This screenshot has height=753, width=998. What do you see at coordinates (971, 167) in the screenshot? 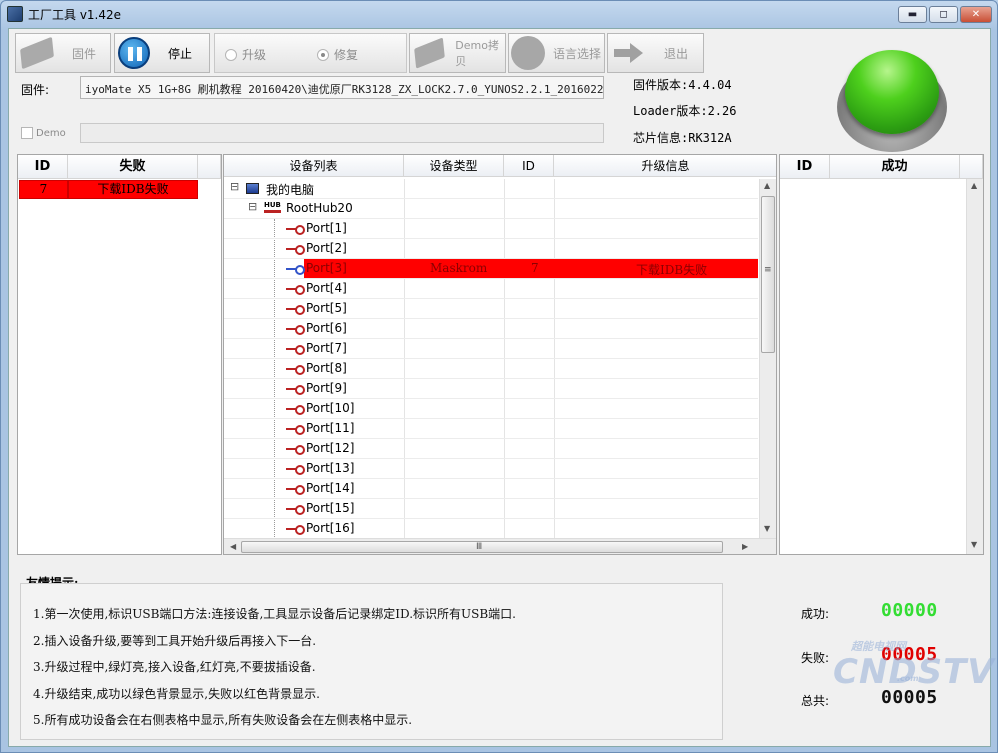
I see `success-table-header-filler` at bounding box center [971, 167].